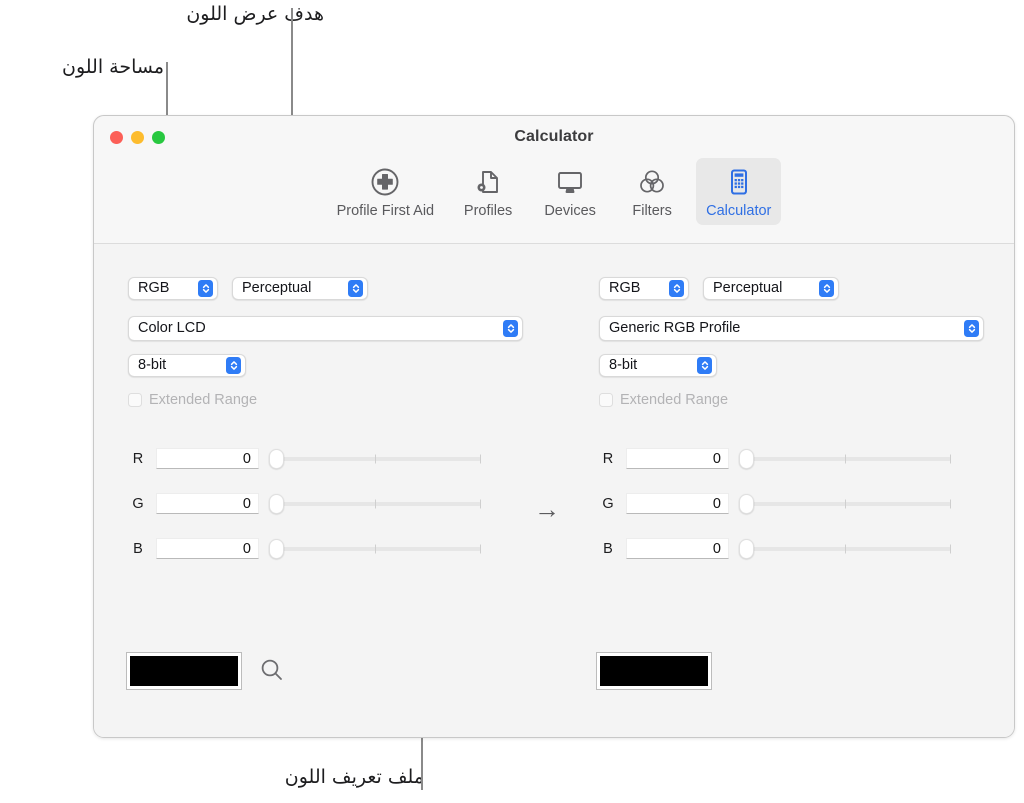 This screenshot has height=803, width=1024. I want to click on toolbar-item-calculator: Calculator, so click(739, 191).